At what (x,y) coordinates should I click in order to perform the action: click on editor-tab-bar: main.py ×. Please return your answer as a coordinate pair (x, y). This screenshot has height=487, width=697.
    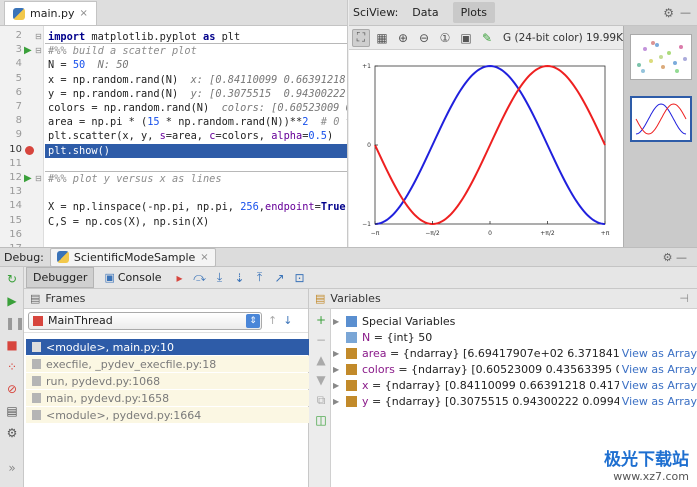
    Looking at the image, I should click on (173, 13).